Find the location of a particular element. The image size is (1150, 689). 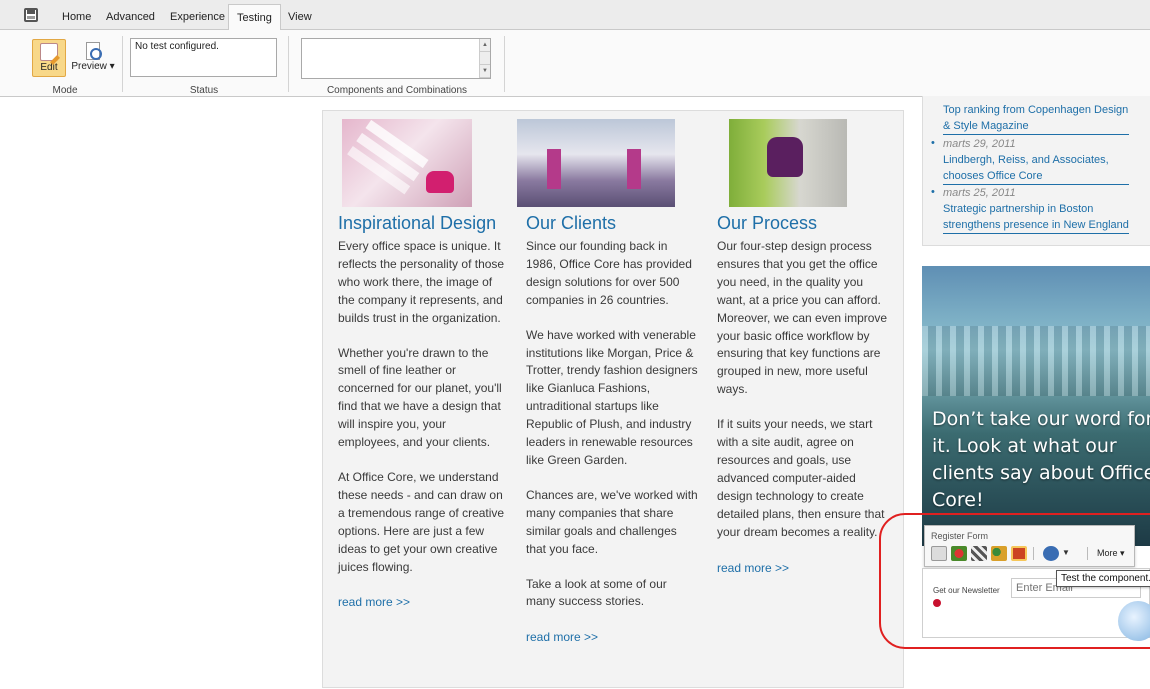

design-image is located at coordinates (407, 163).